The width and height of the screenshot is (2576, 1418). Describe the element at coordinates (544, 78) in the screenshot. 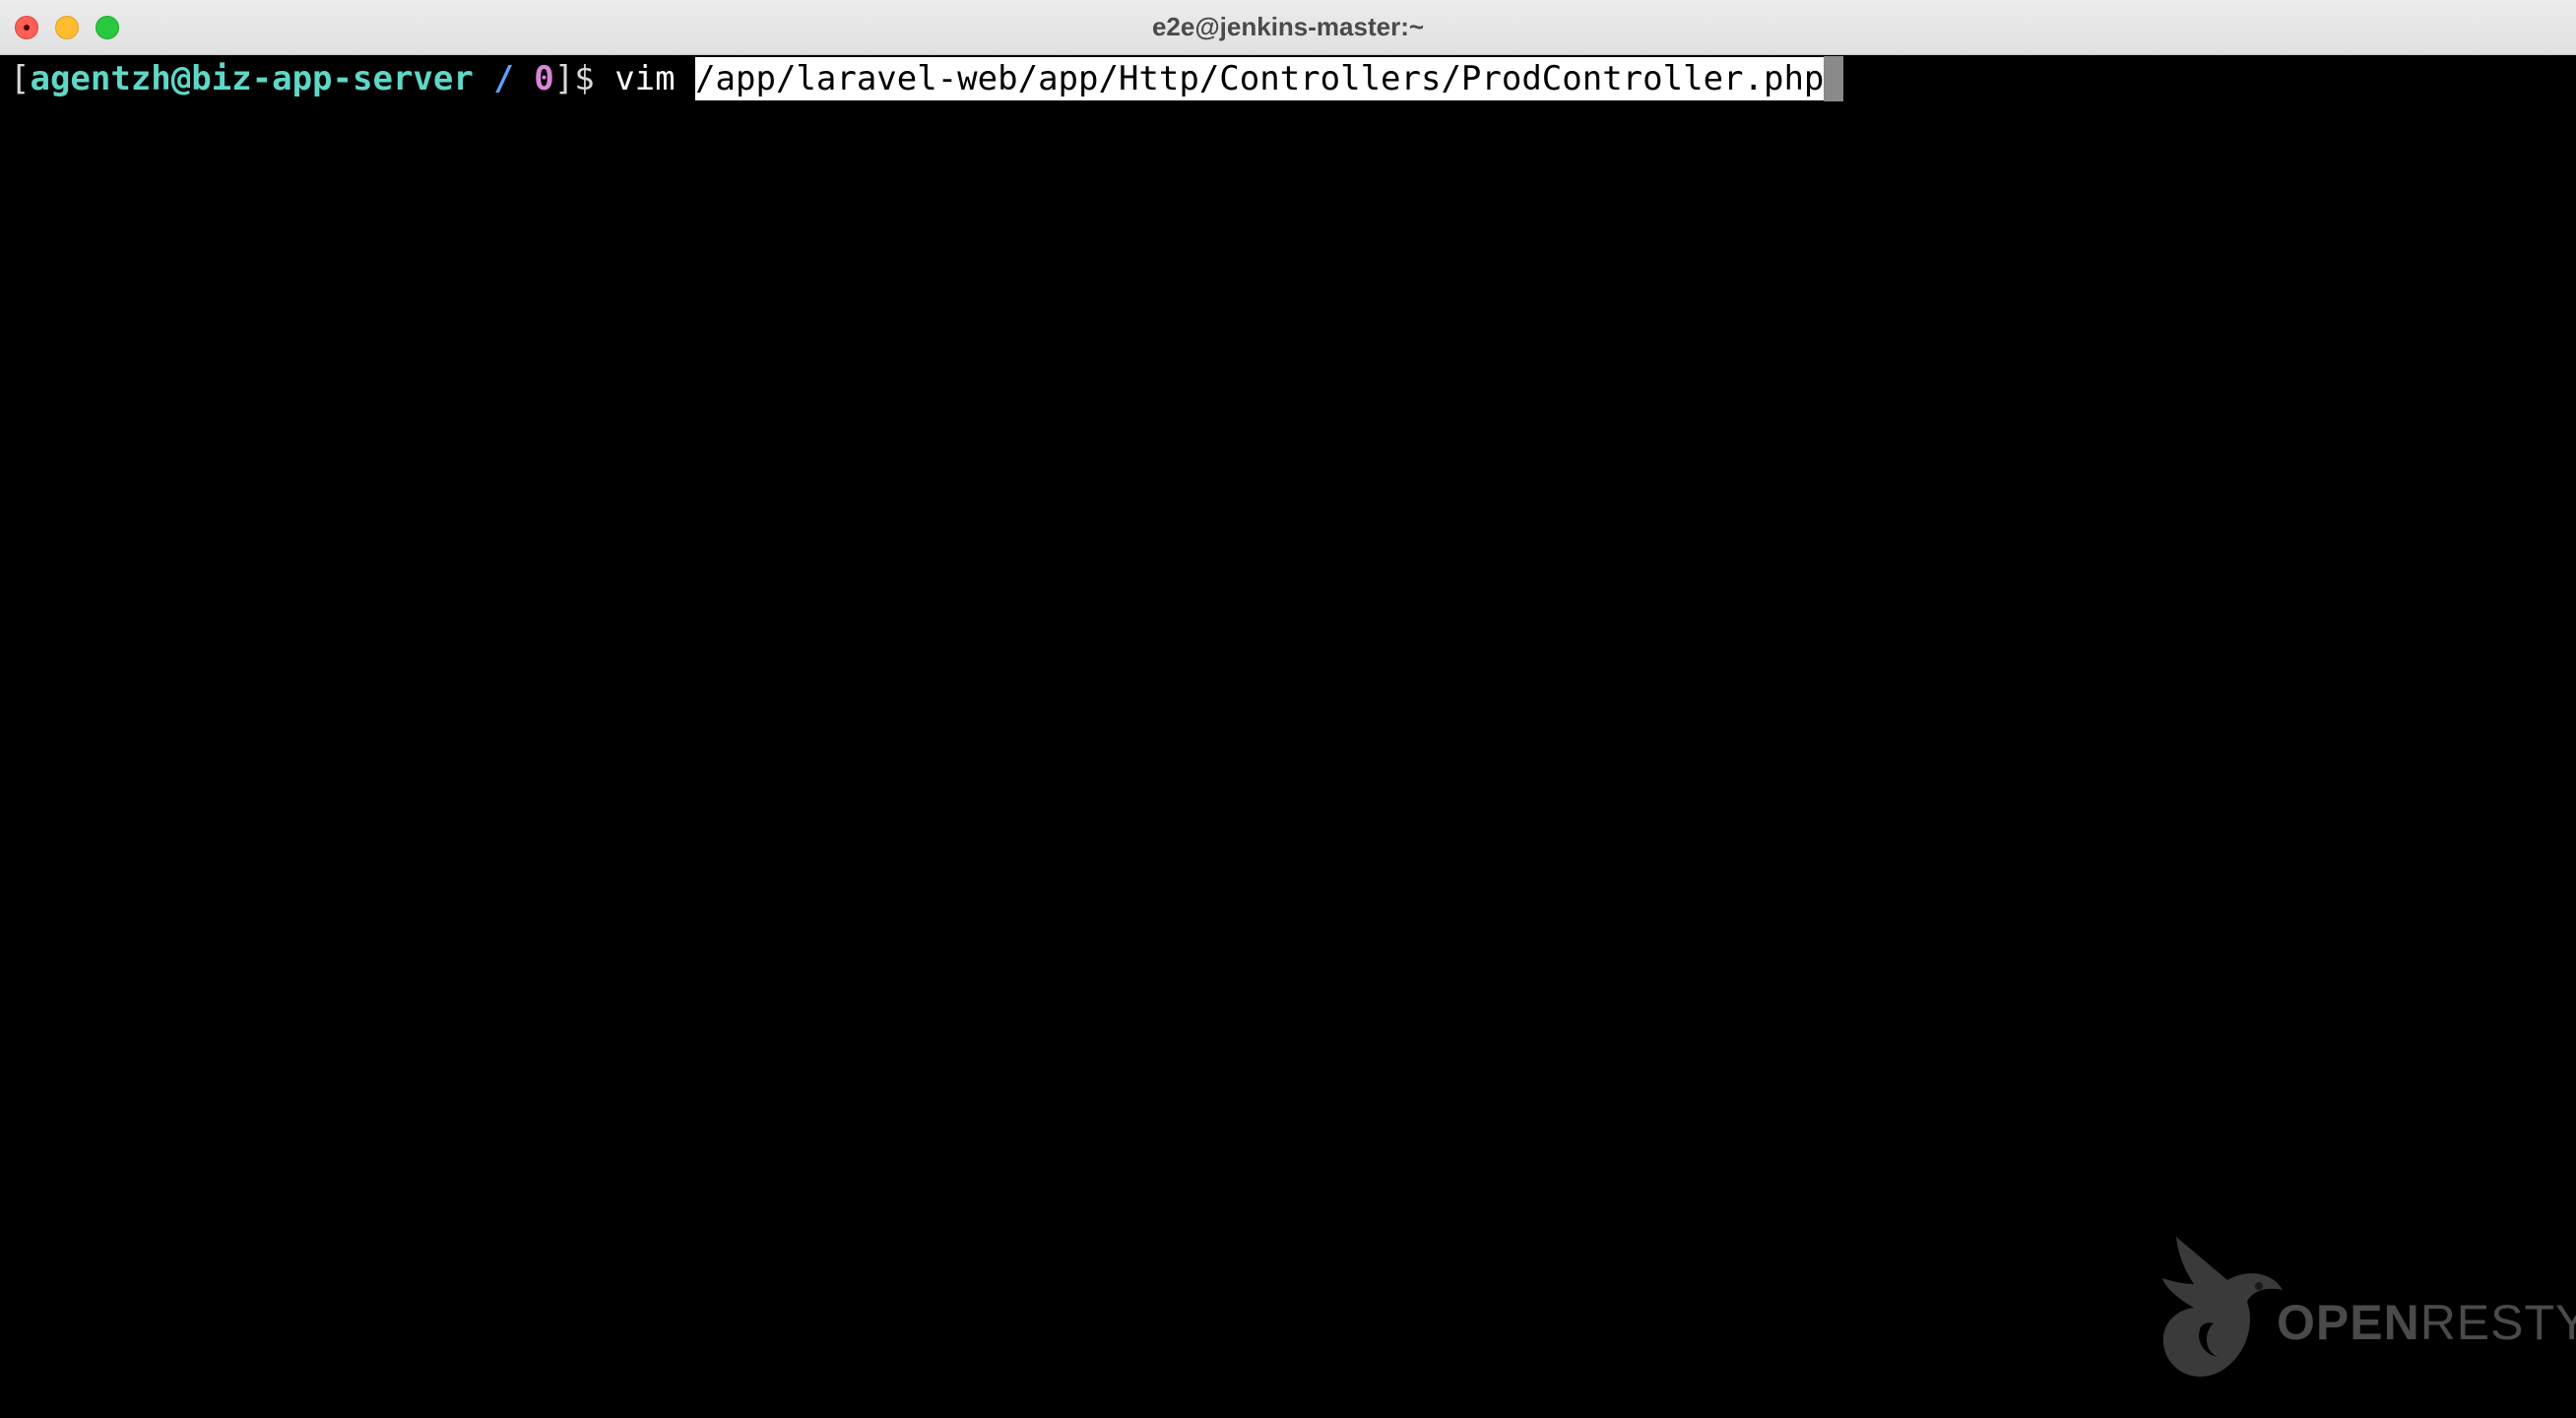

I see `prompt-exit-code: 0` at that location.